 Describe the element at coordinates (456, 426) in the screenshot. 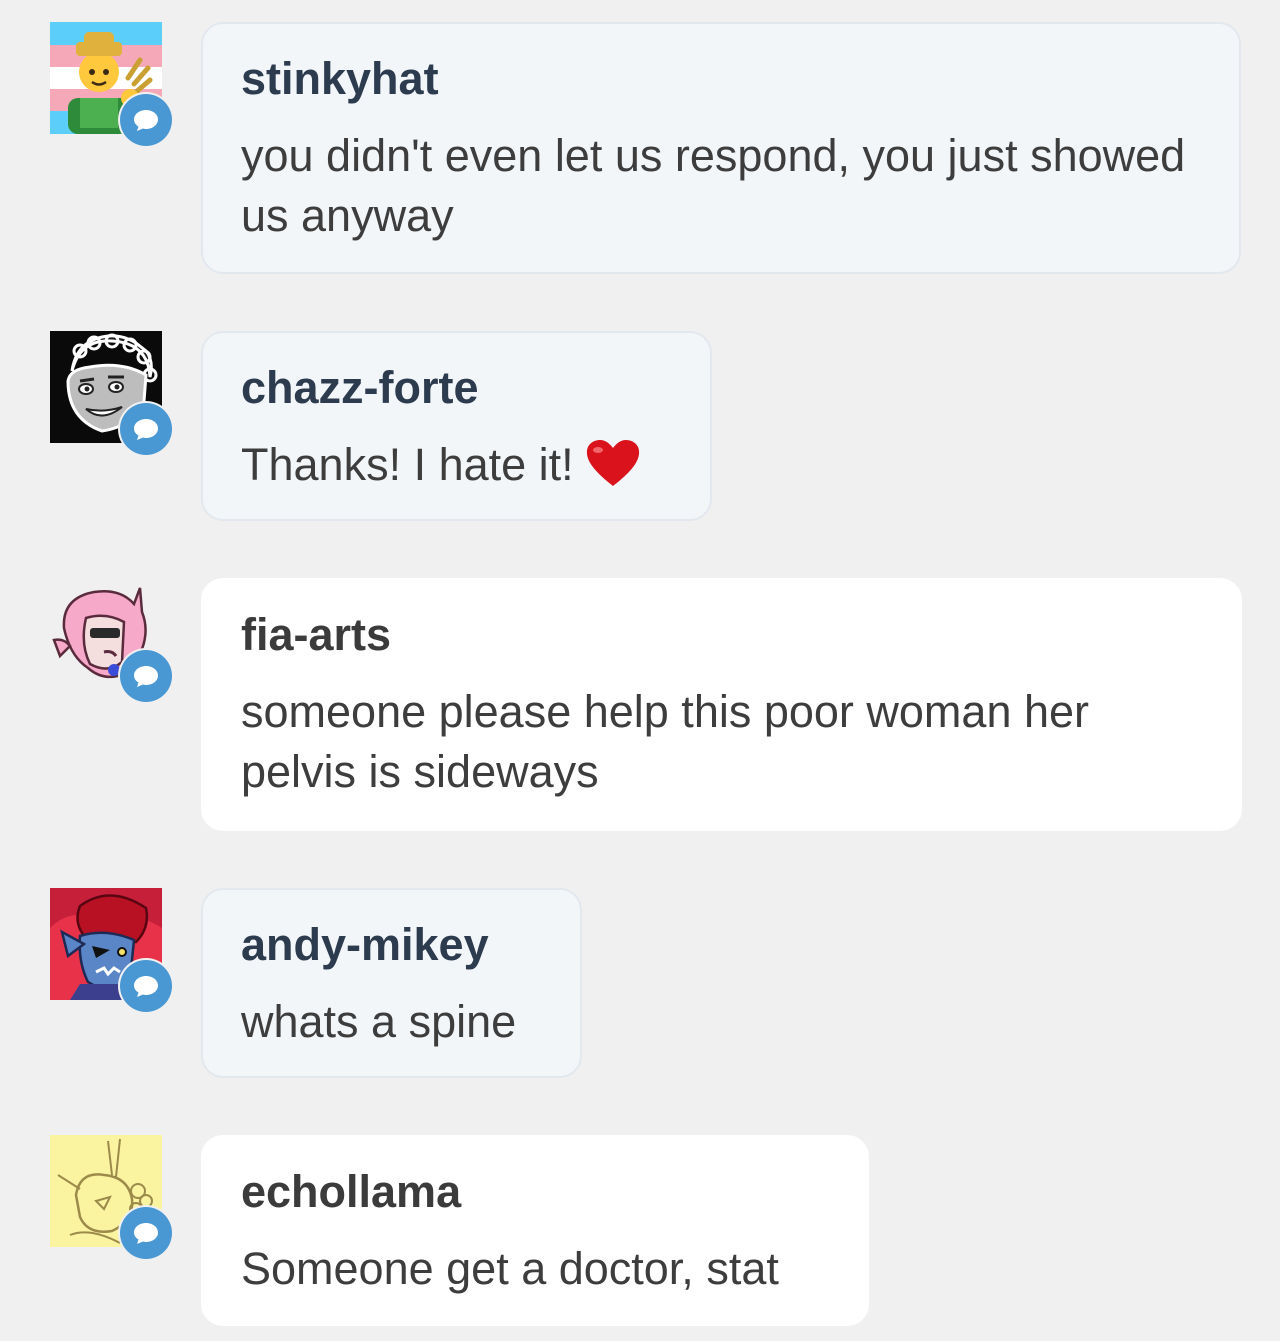

I see `reply-bubble: chazz-forte Thanks! I hate it!` at that location.